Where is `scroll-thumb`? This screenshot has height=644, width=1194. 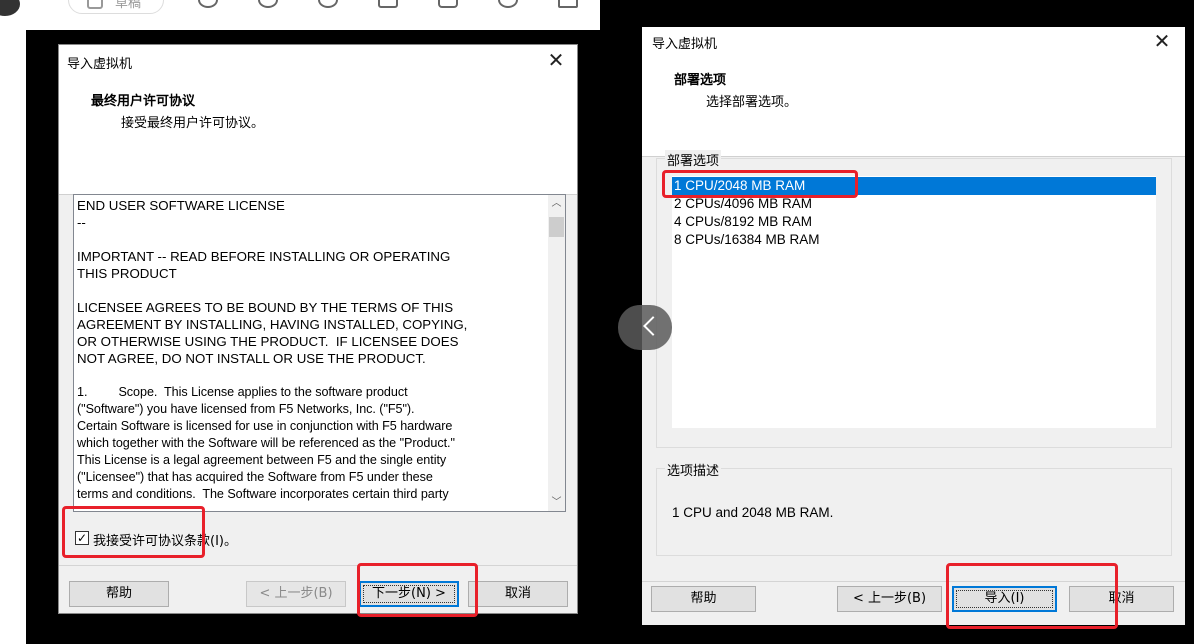
scroll-thumb is located at coordinates (556, 227).